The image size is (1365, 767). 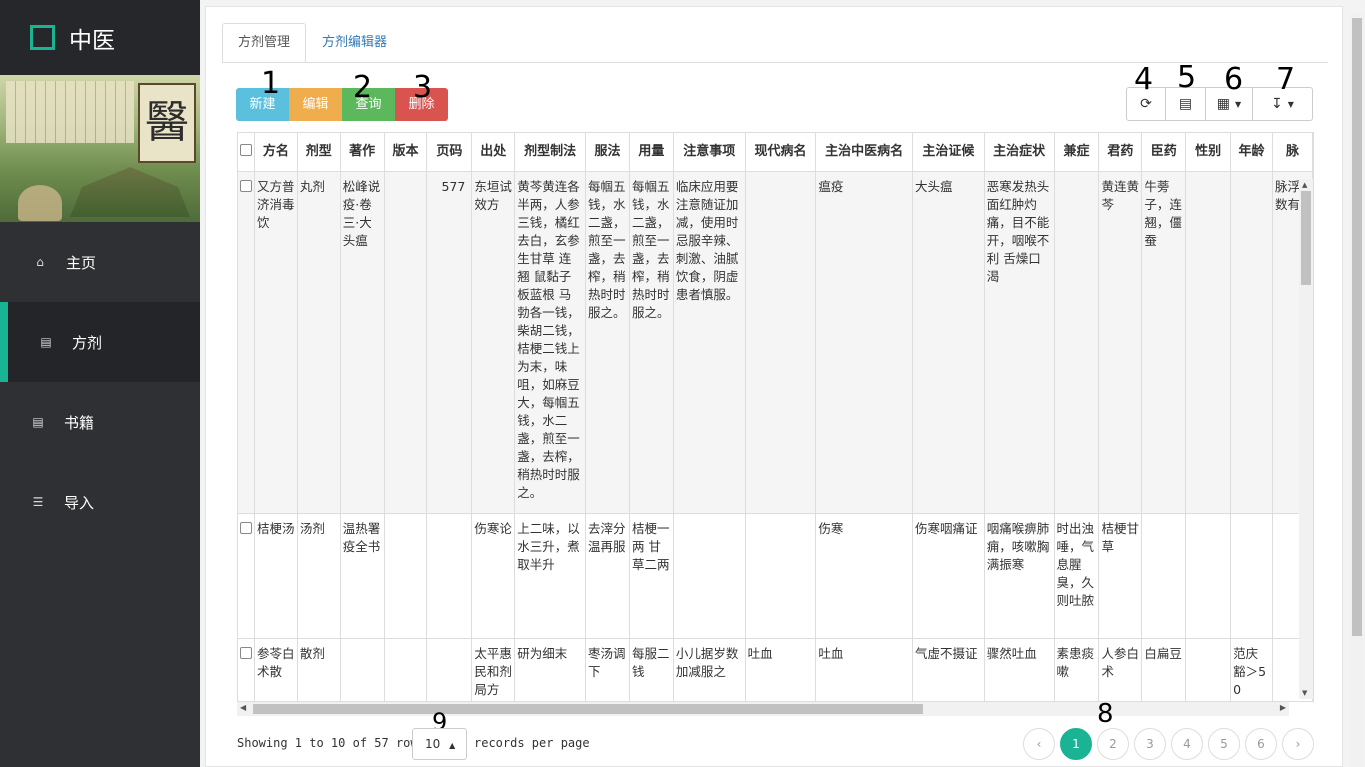 What do you see at coordinates (1146, 104) in the screenshot?
I see `refresh-icon: ⟳` at bounding box center [1146, 104].